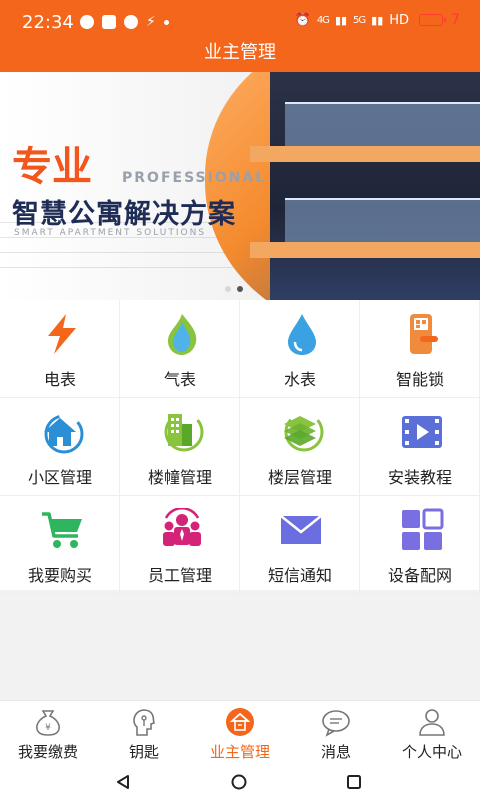 The image size is (480, 800). Describe the element at coordinates (336, 723) in the screenshot. I see `message-icon` at that location.